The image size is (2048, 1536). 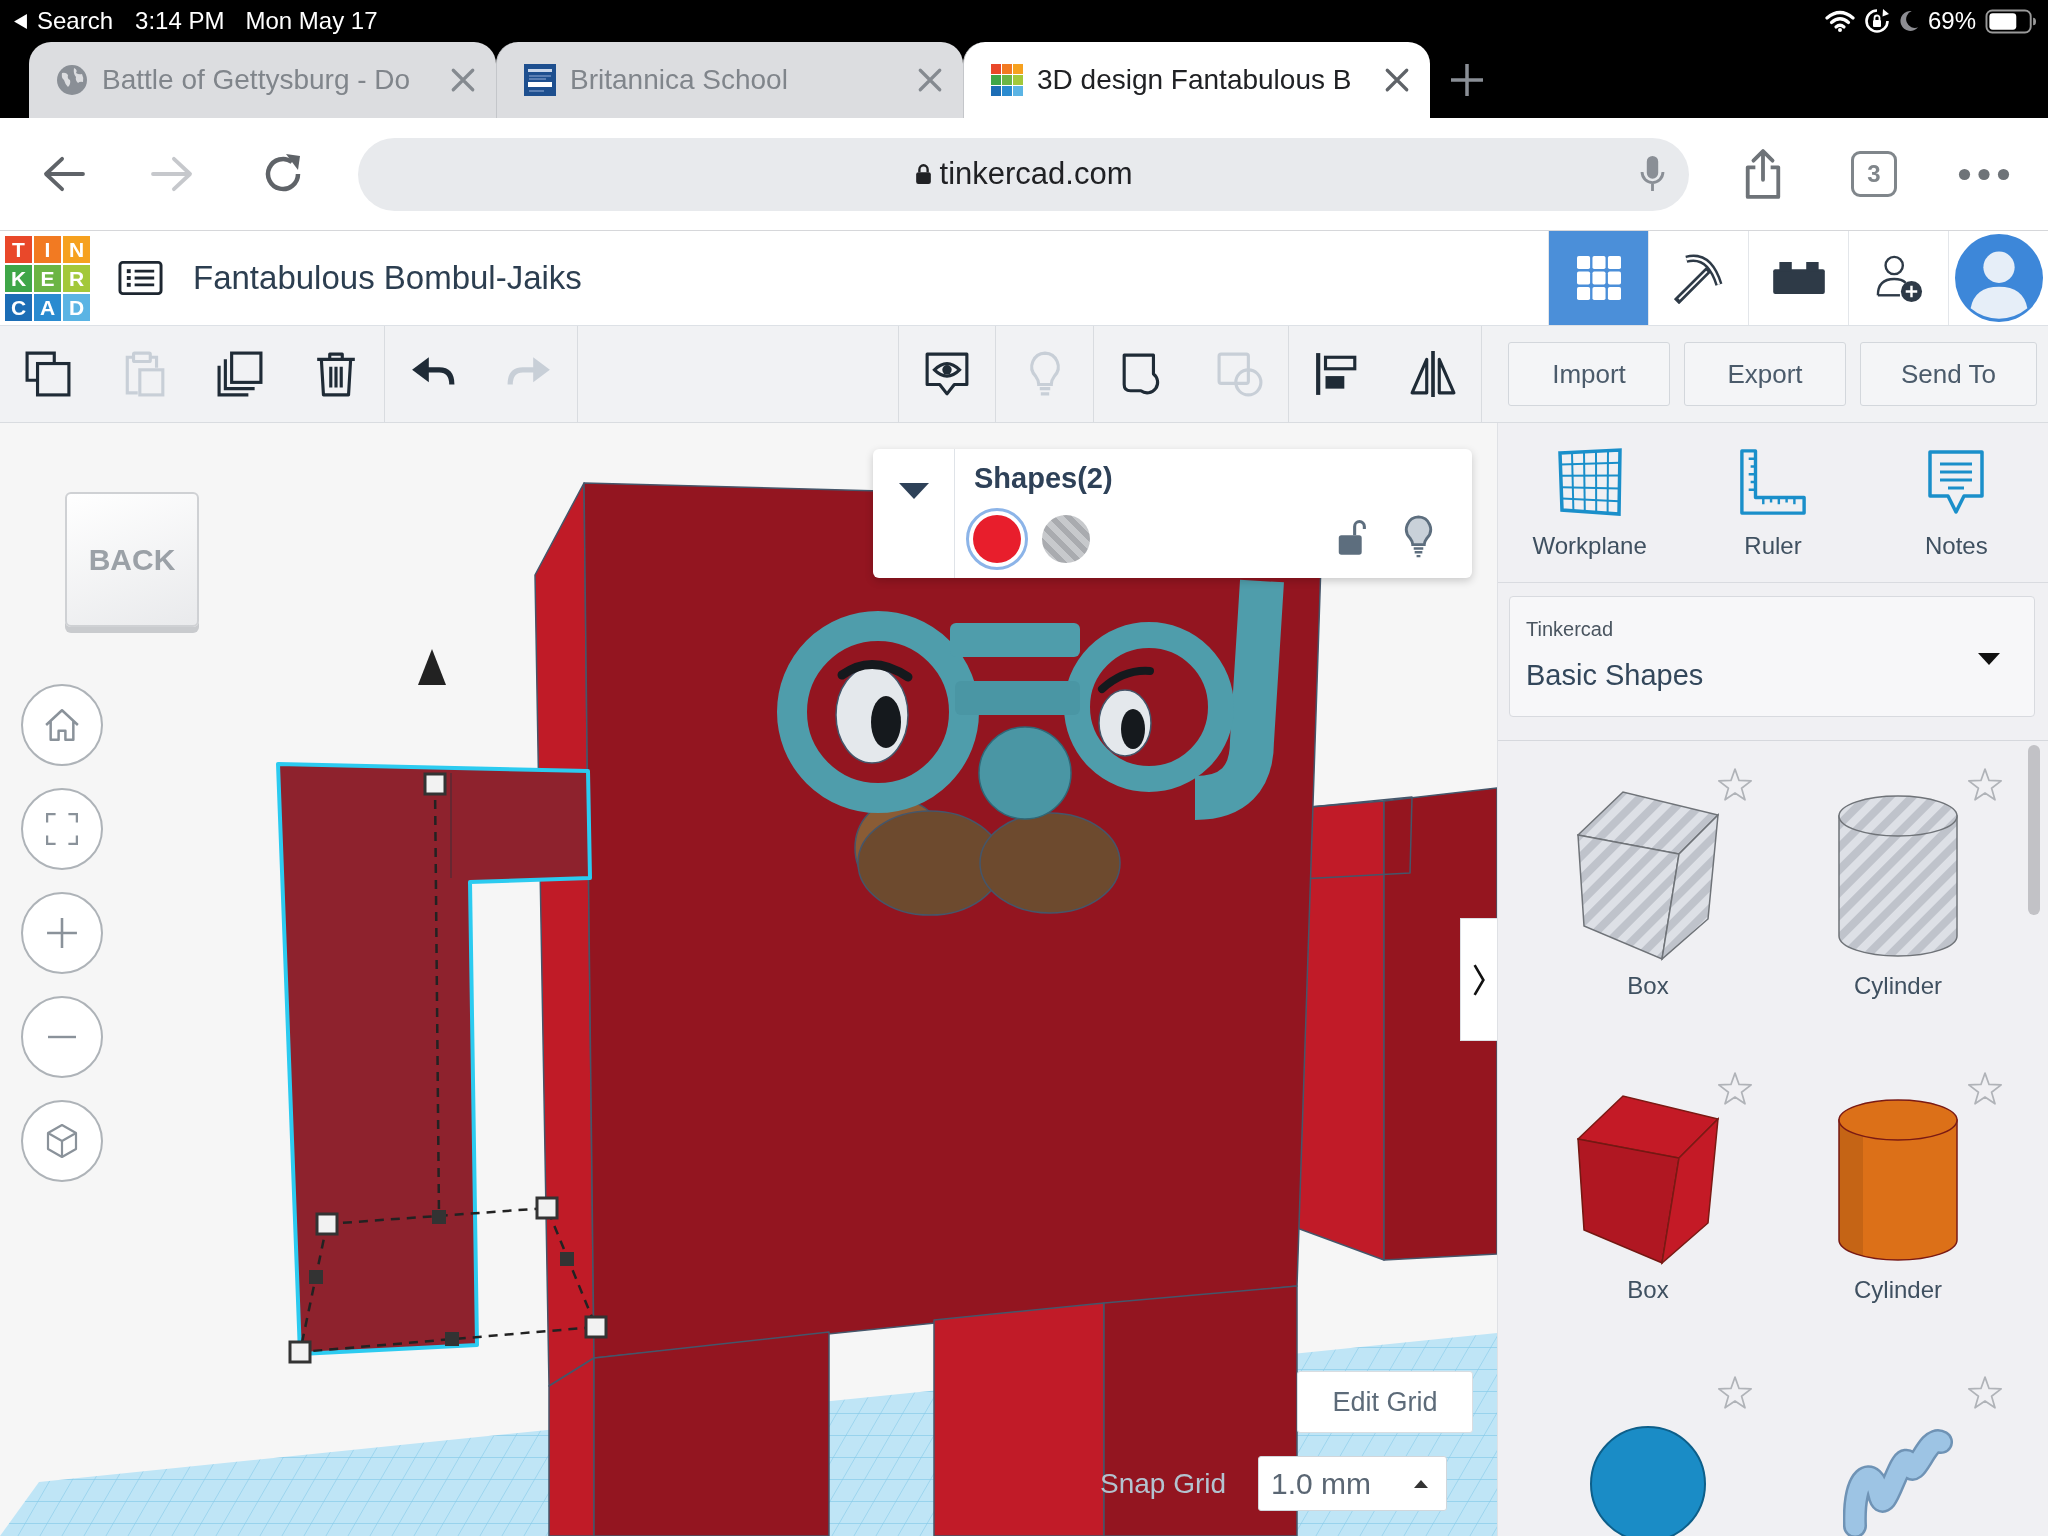 What do you see at coordinates (311, 21) in the screenshot?
I see `status-date: Mon May 17` at bounding box center [311, 21].